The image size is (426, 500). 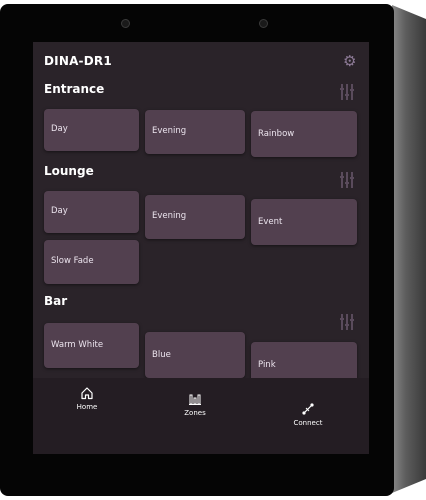 What do you see at coordinates (267, 365) in the screenshot?
I see `scene-label: Pink` at bounding box center [267, 365].